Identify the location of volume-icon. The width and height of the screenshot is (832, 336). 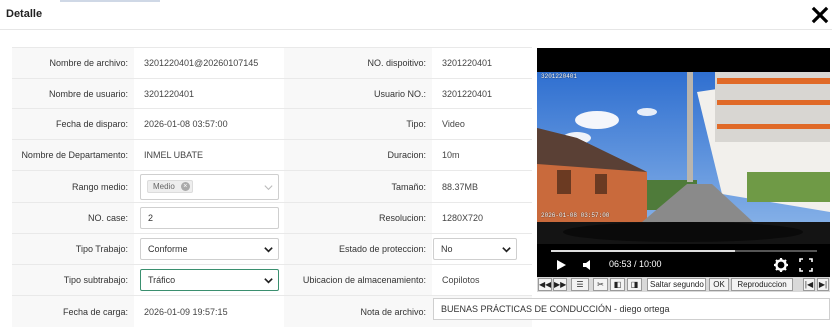
(588, 265).